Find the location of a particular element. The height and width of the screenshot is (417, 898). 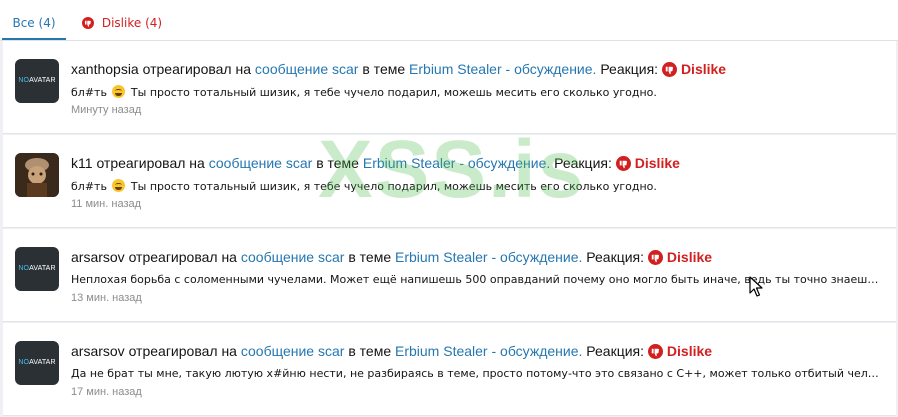

tab-dislike: Dislike (4) is located at coordinates (122, 20).